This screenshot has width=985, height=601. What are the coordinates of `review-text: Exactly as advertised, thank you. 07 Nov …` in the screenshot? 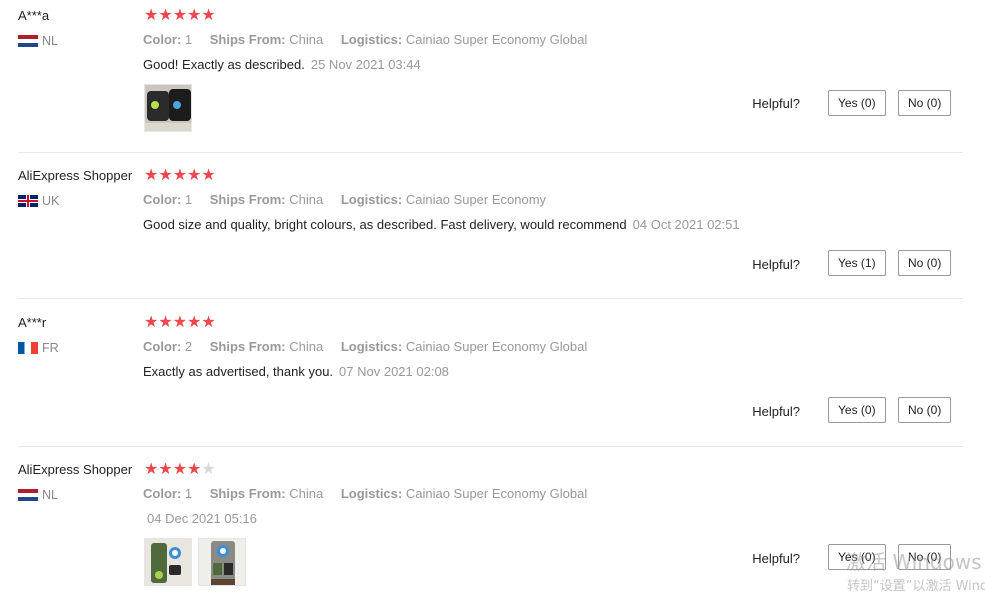 It's located at (296, 371).